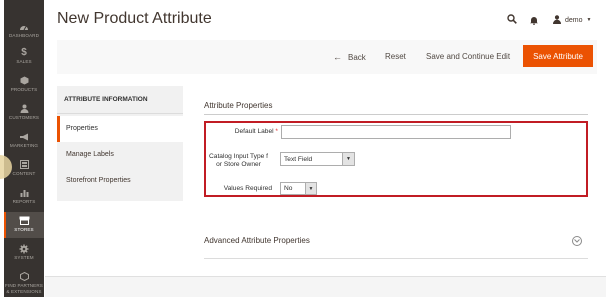 The image size is (606, 297). Describe the element at coordinates (327, 57) in the screenshot. I see `action-bar` at that location.